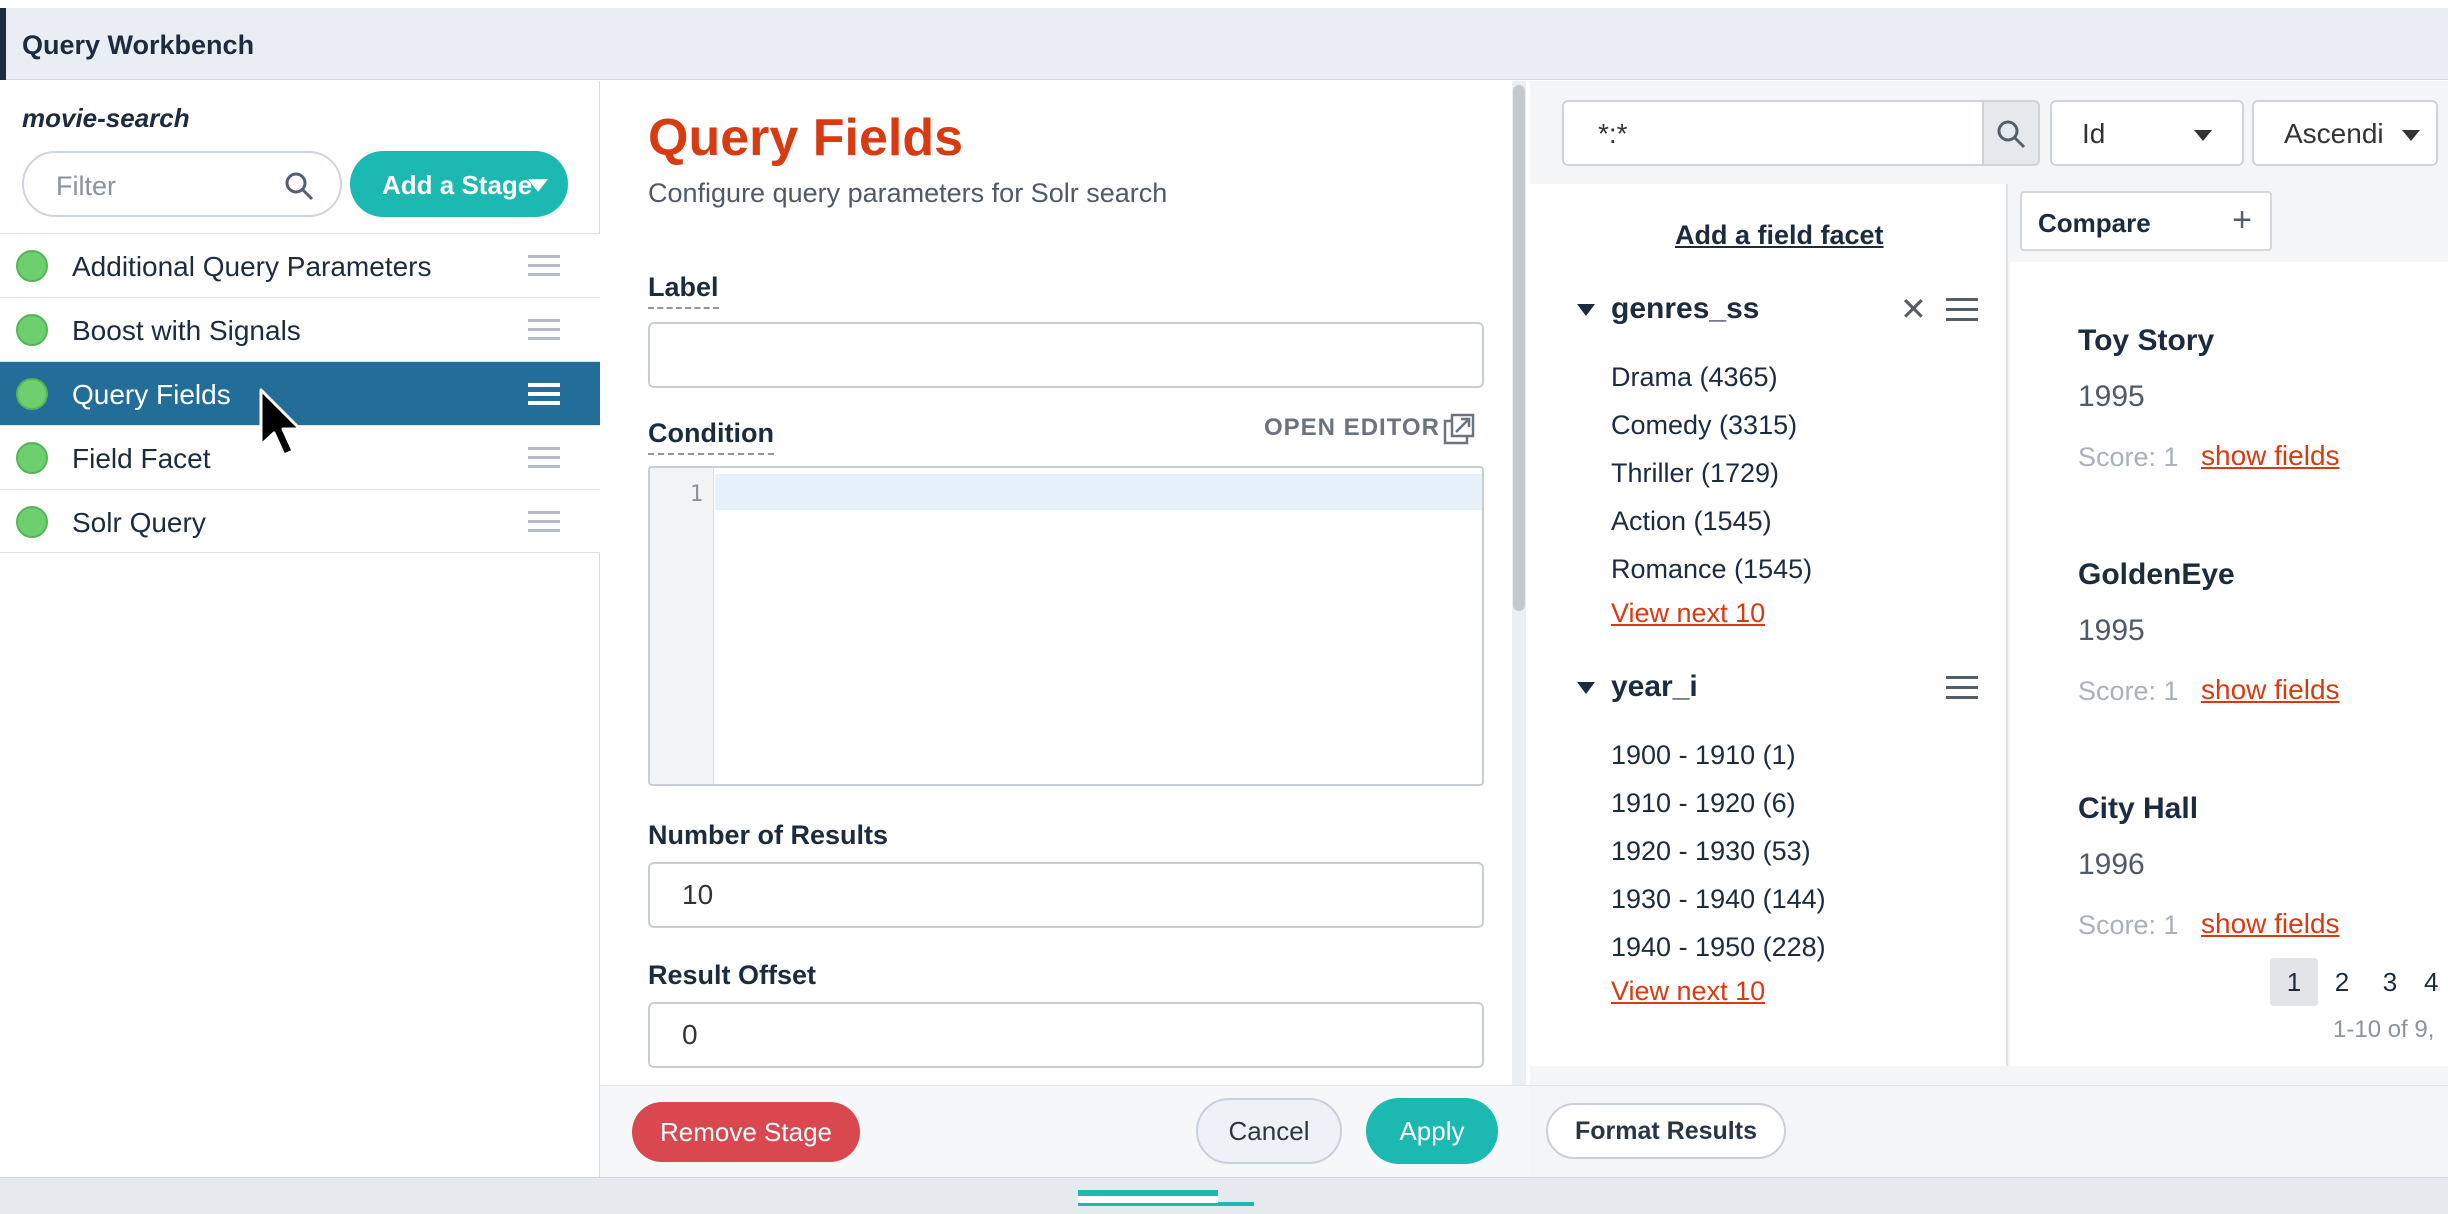 The width and height of the screenshot is (2448, 1214). I want to click on result-offset-input: 0, so click(1066, 1035).